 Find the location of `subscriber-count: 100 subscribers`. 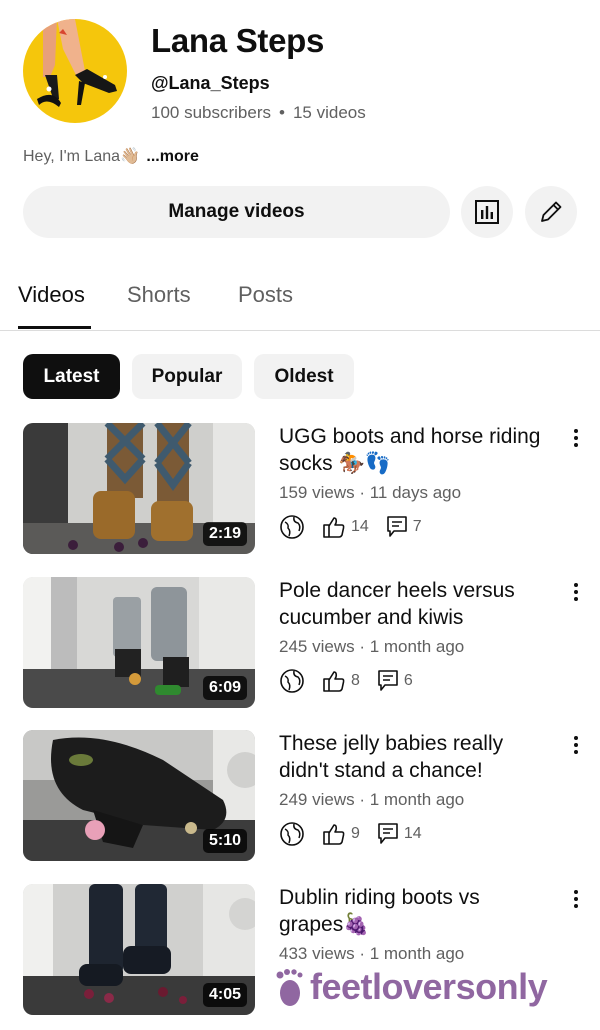

subscriber-count: 100 subscribers is located at coordinates (211, 112).